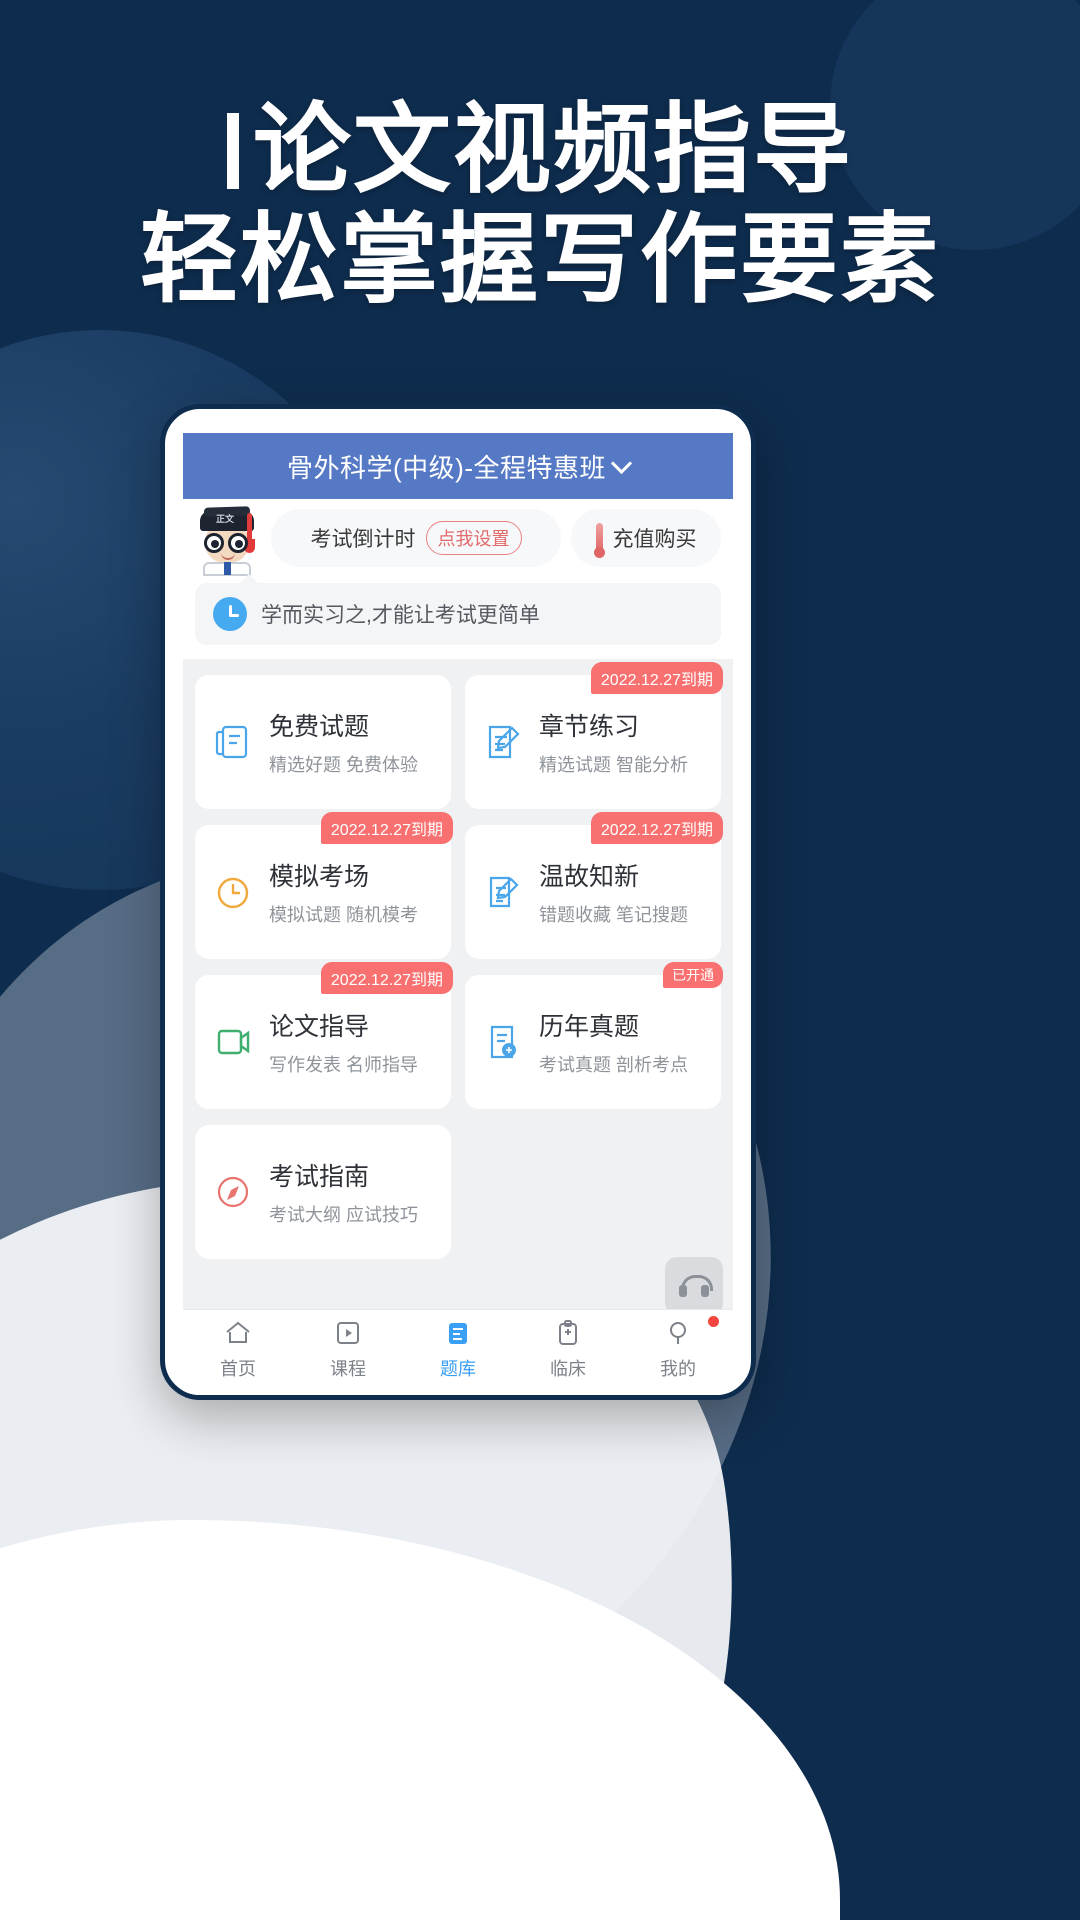  What do you see at coordinates (552, 150) in the screenshot?
I see `headline-line-1-text: 论文视频指导` at bounding box center [552, 150].